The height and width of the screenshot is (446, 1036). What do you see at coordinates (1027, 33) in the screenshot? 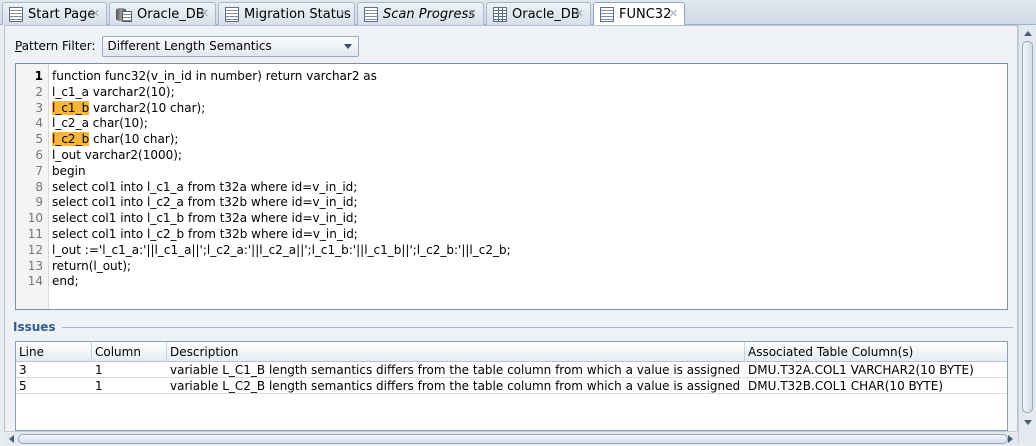
I see `scroll-up-button` at bounding box center [1027, 33].